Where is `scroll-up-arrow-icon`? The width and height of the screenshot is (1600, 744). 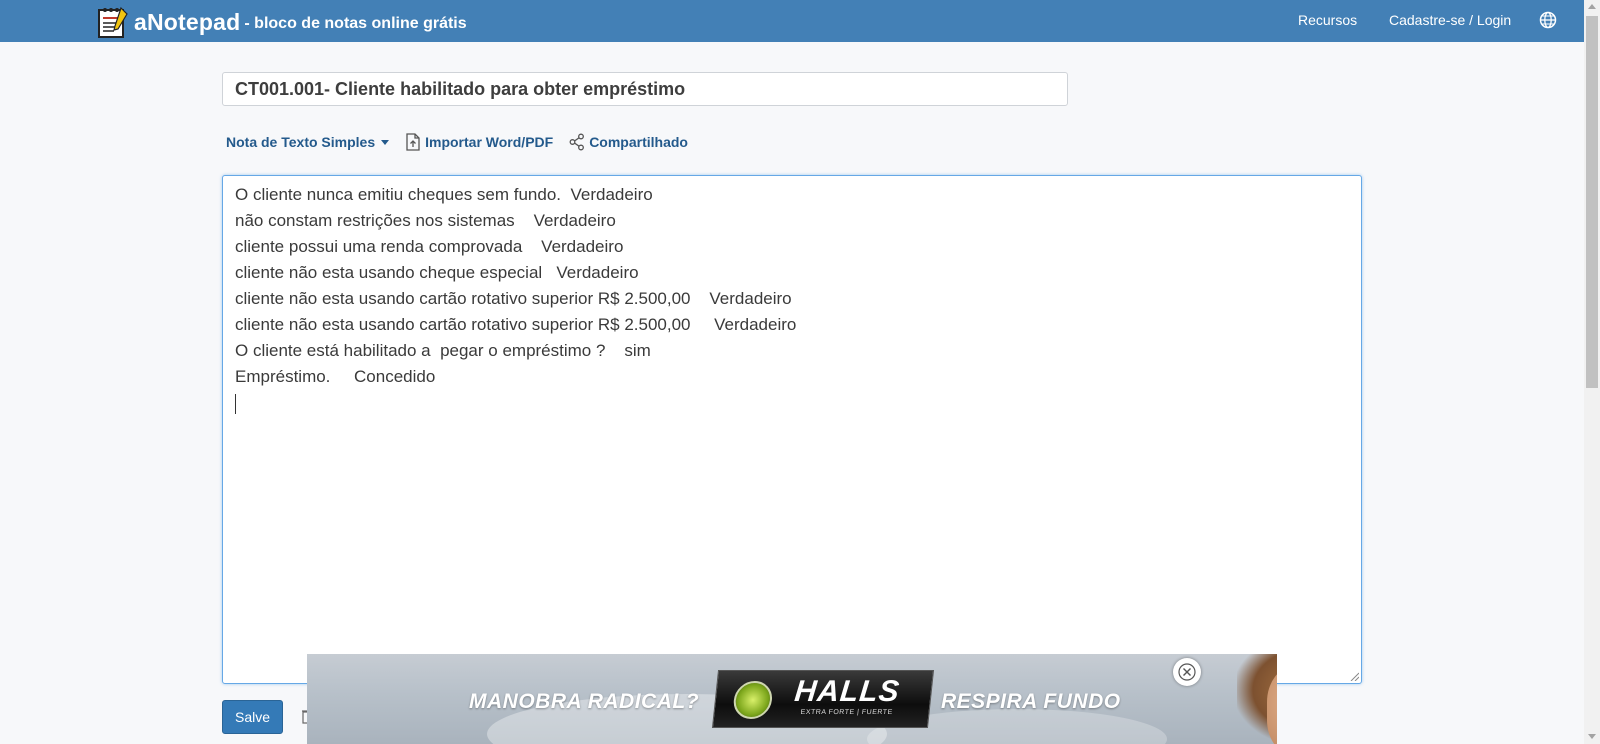 scroll-up-arrow-icon is located at coordinates (1592, 6).